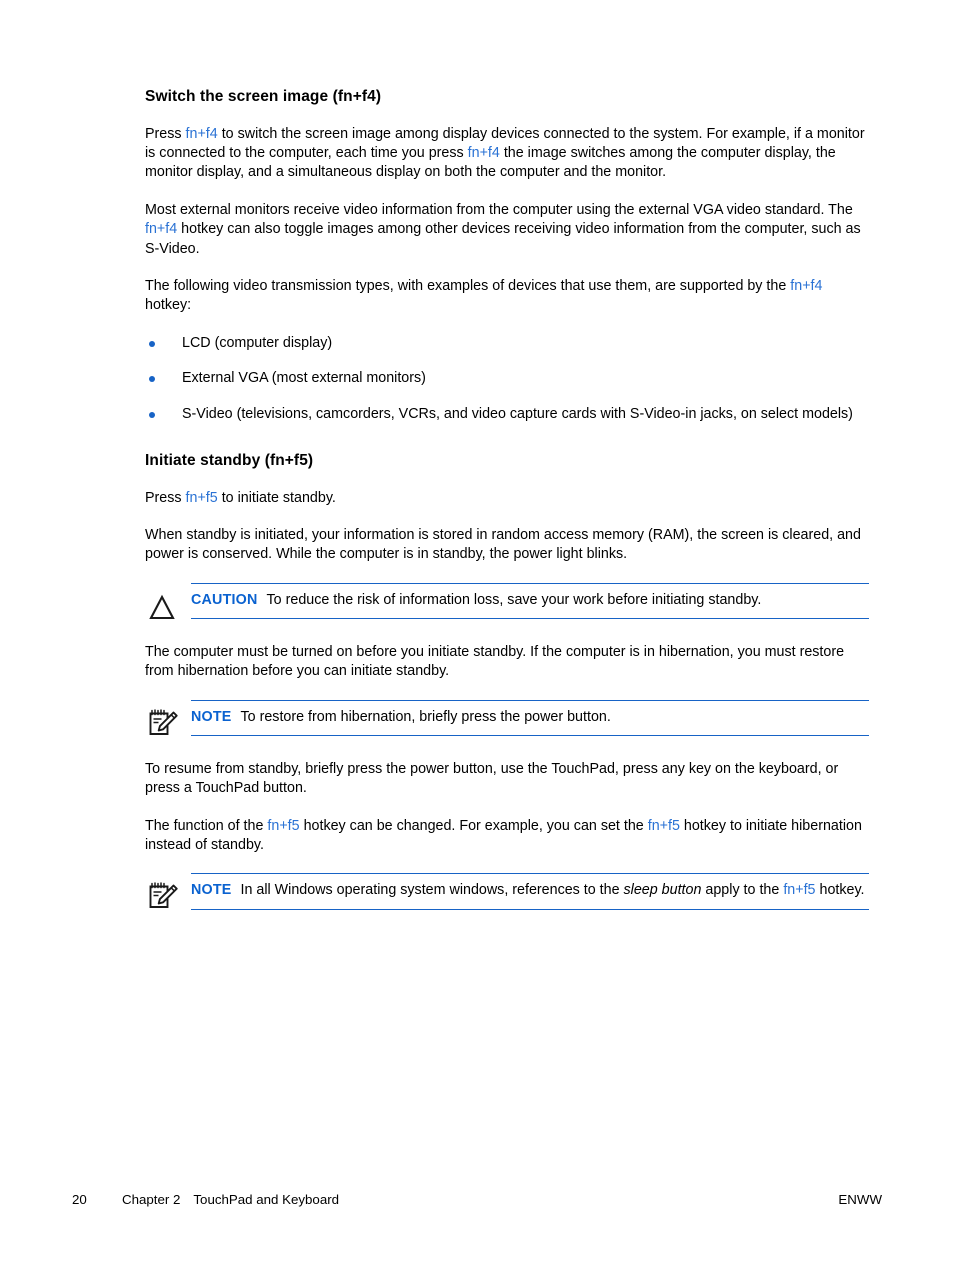 Image resolution: width=954 pixels, height=1270 pixels. Describe the element at coordinates (507, 498) in the screenshot. I see `paragraph-press-fn-f5: Press fn+f5 to initiate standby.` at that location.